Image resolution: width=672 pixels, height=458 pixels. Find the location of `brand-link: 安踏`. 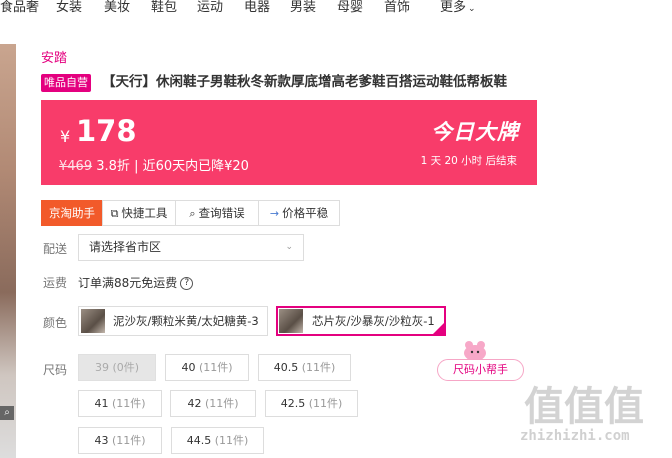

brand-link: 安踏 is located at coordinates (54, 56).